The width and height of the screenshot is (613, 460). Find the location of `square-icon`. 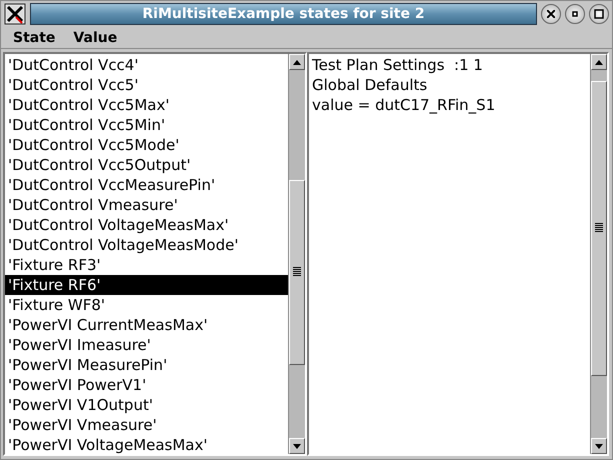

square-icon is located at coordinates (599, 14).